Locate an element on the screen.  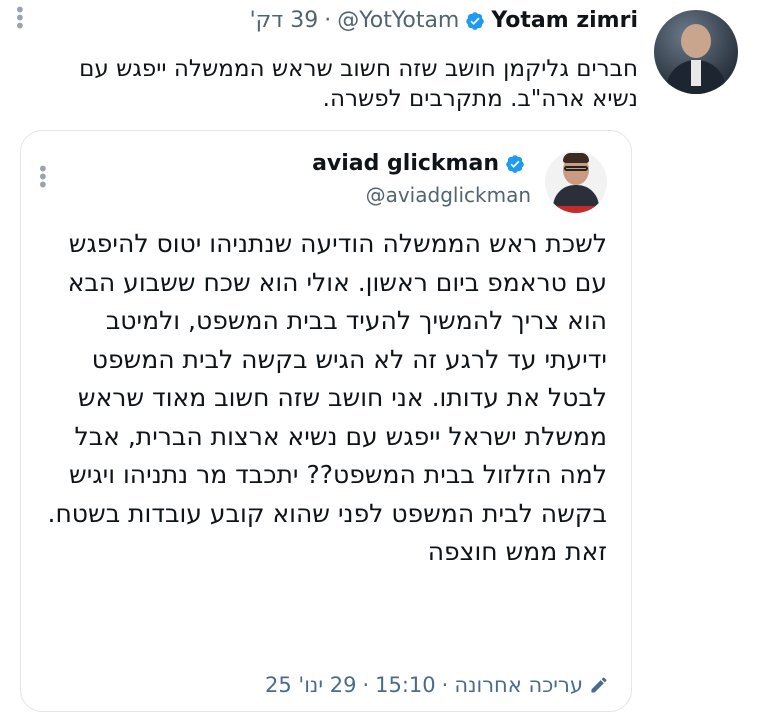
edited-date: 29 ינו' 25 is located at coordinates (311, 685).